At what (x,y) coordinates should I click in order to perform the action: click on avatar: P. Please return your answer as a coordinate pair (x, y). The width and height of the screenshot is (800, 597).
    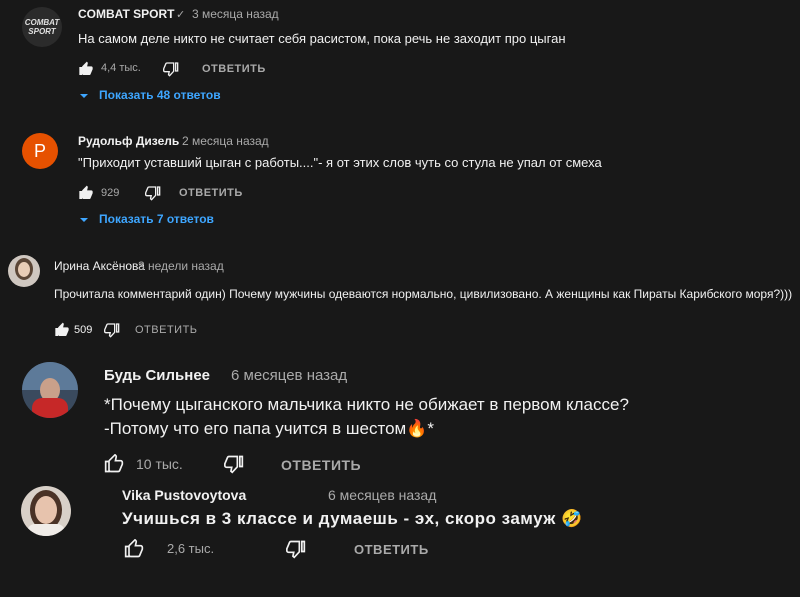
    Looking at the image, I should click on (40, 151).